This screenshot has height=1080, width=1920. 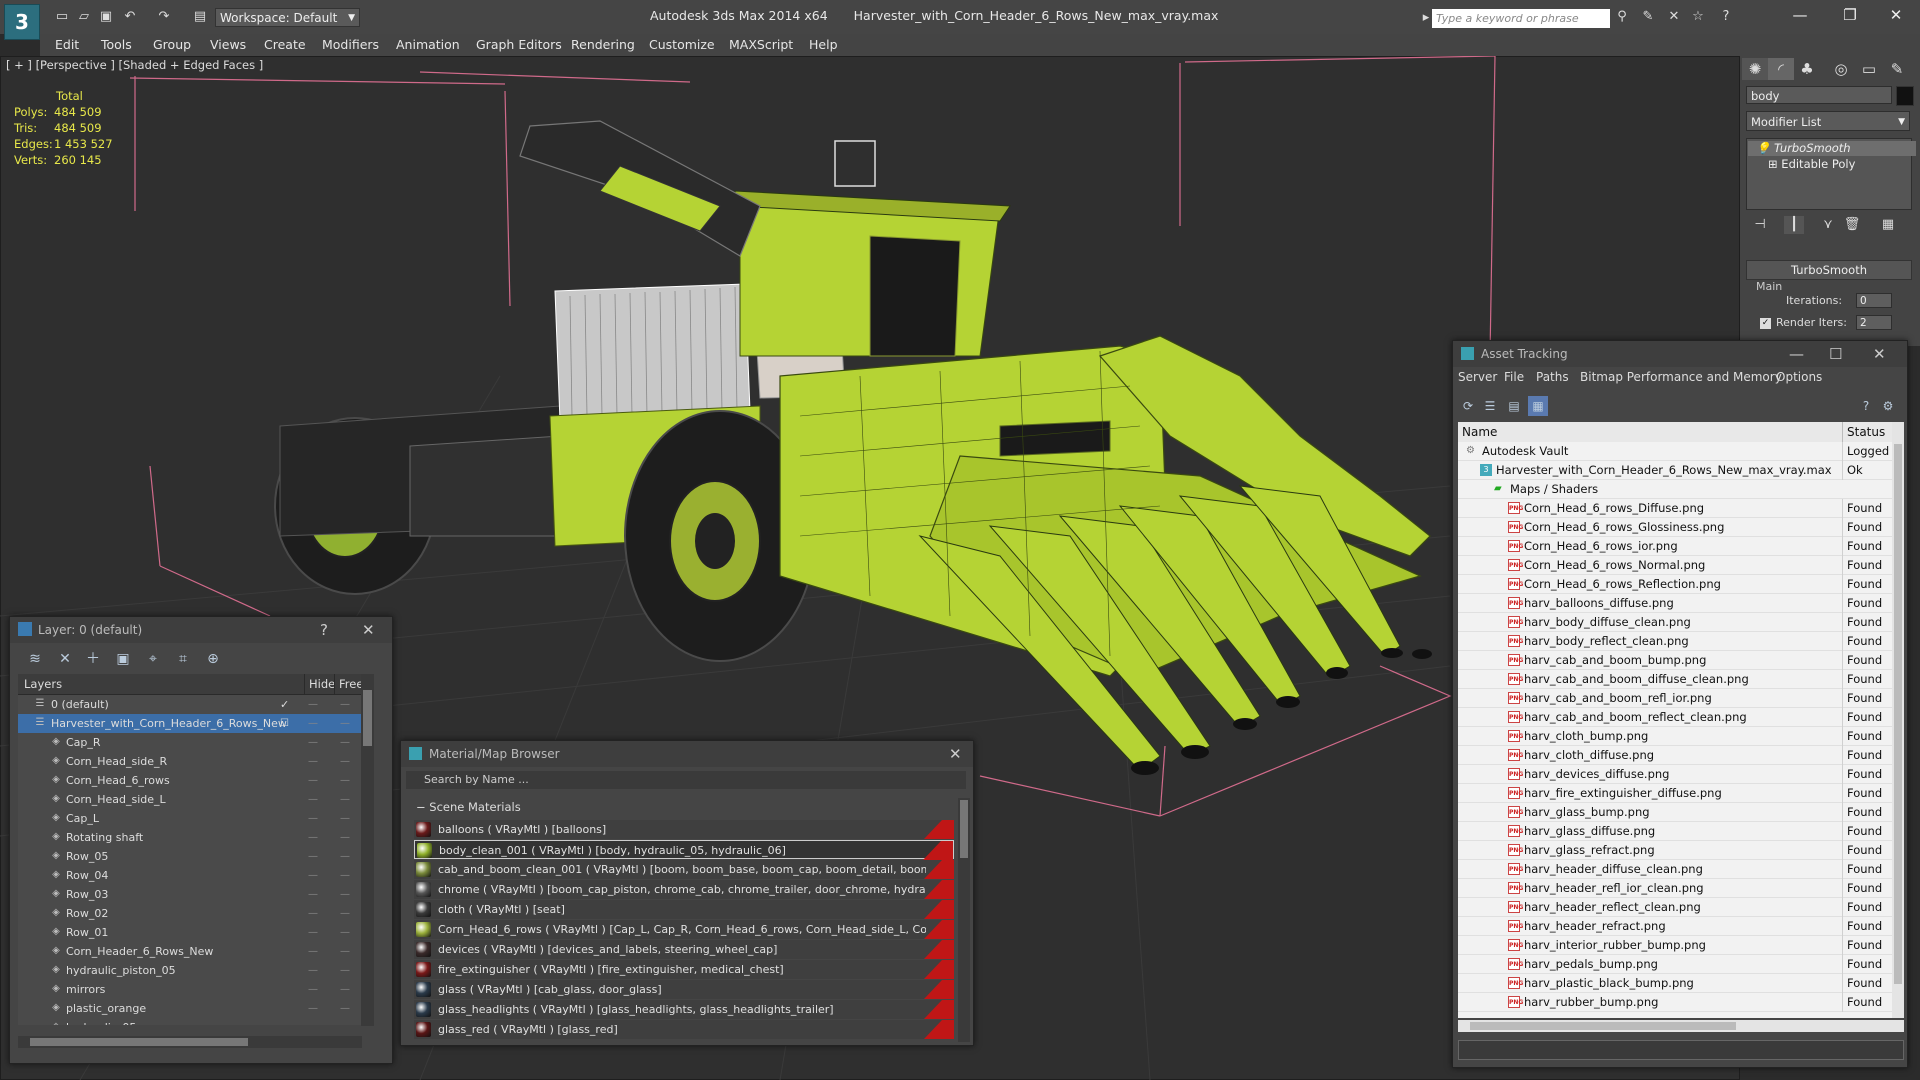 I want to click on layer-scroll-thumb, so click(x=367, y=718).